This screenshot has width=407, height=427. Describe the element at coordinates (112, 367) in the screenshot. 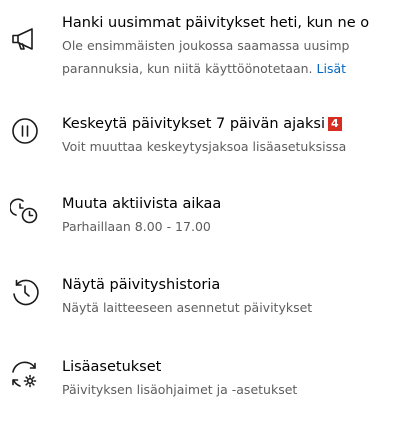

I see `item-title: Lisäasetukset` at that location.